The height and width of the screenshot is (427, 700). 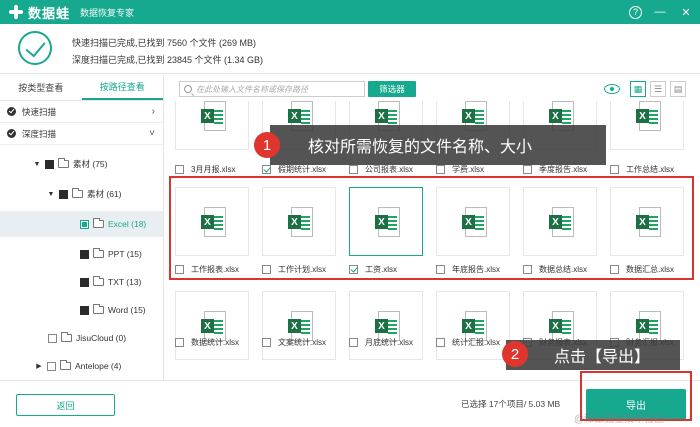 I want to click on tree-item-txt: TXT (13), so click(x=81, y=282).